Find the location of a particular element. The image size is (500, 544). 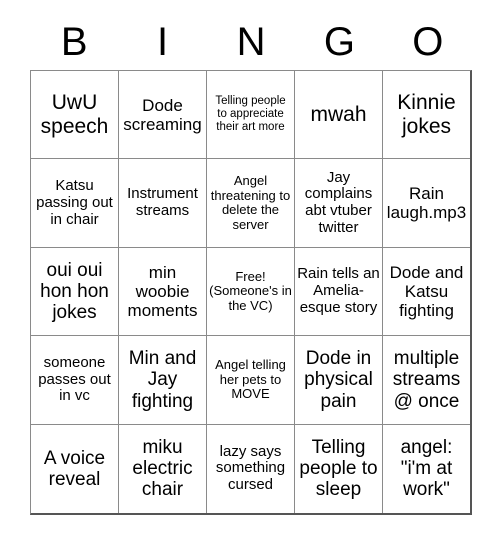

bingo-cell-label: angel: "i'm at work" is located at coordinates (426, 468).